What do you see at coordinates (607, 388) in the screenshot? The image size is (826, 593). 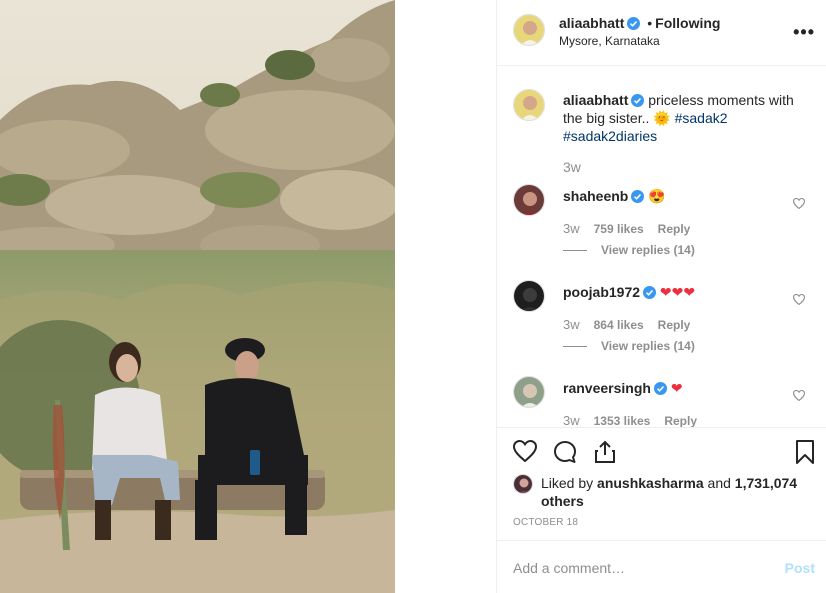 I see `comment-username: ranveersingh` at bounding box center [607, 388].